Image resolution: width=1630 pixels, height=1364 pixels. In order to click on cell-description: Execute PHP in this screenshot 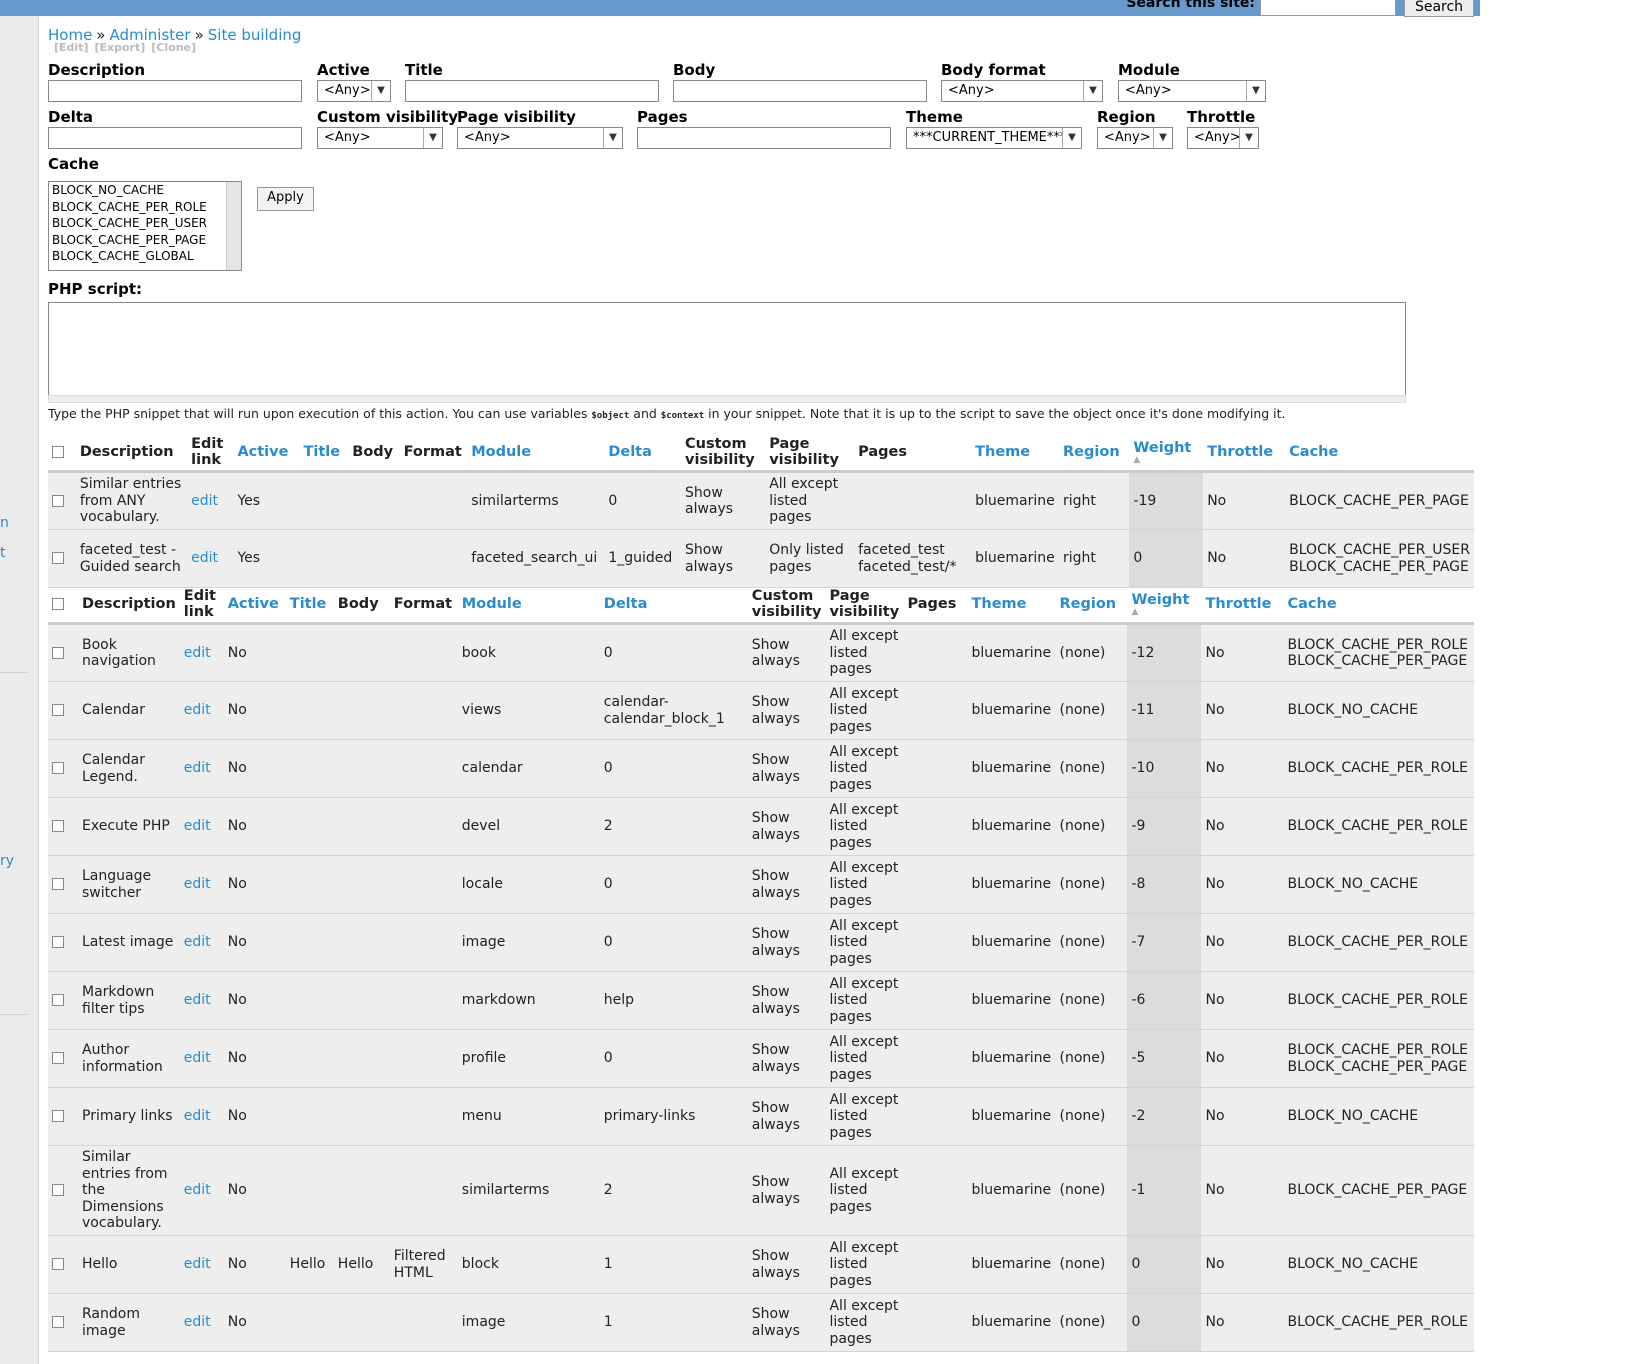, I will do `click(126, 826)`.